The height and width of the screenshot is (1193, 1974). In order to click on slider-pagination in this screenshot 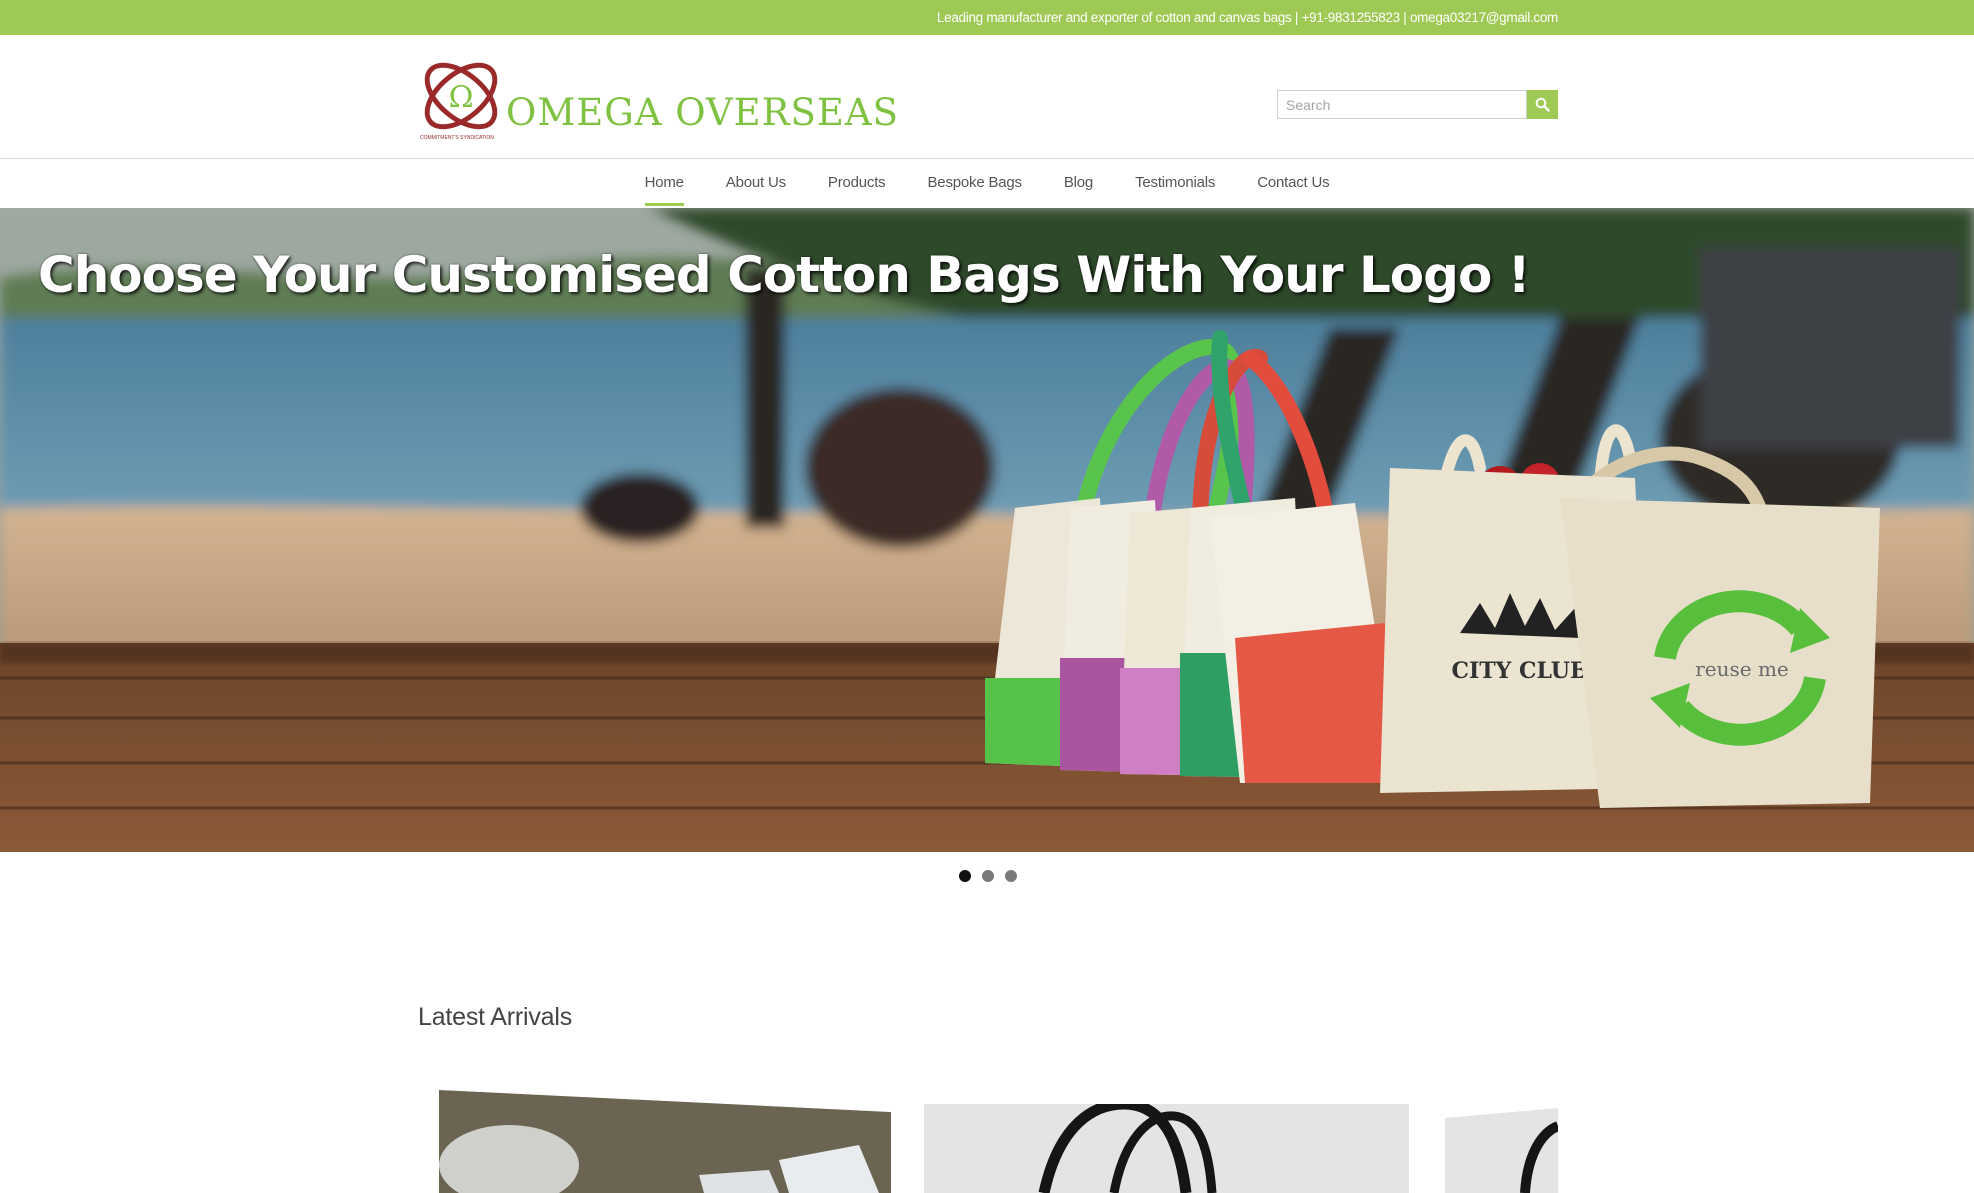, I will do `click(988, 876)`.